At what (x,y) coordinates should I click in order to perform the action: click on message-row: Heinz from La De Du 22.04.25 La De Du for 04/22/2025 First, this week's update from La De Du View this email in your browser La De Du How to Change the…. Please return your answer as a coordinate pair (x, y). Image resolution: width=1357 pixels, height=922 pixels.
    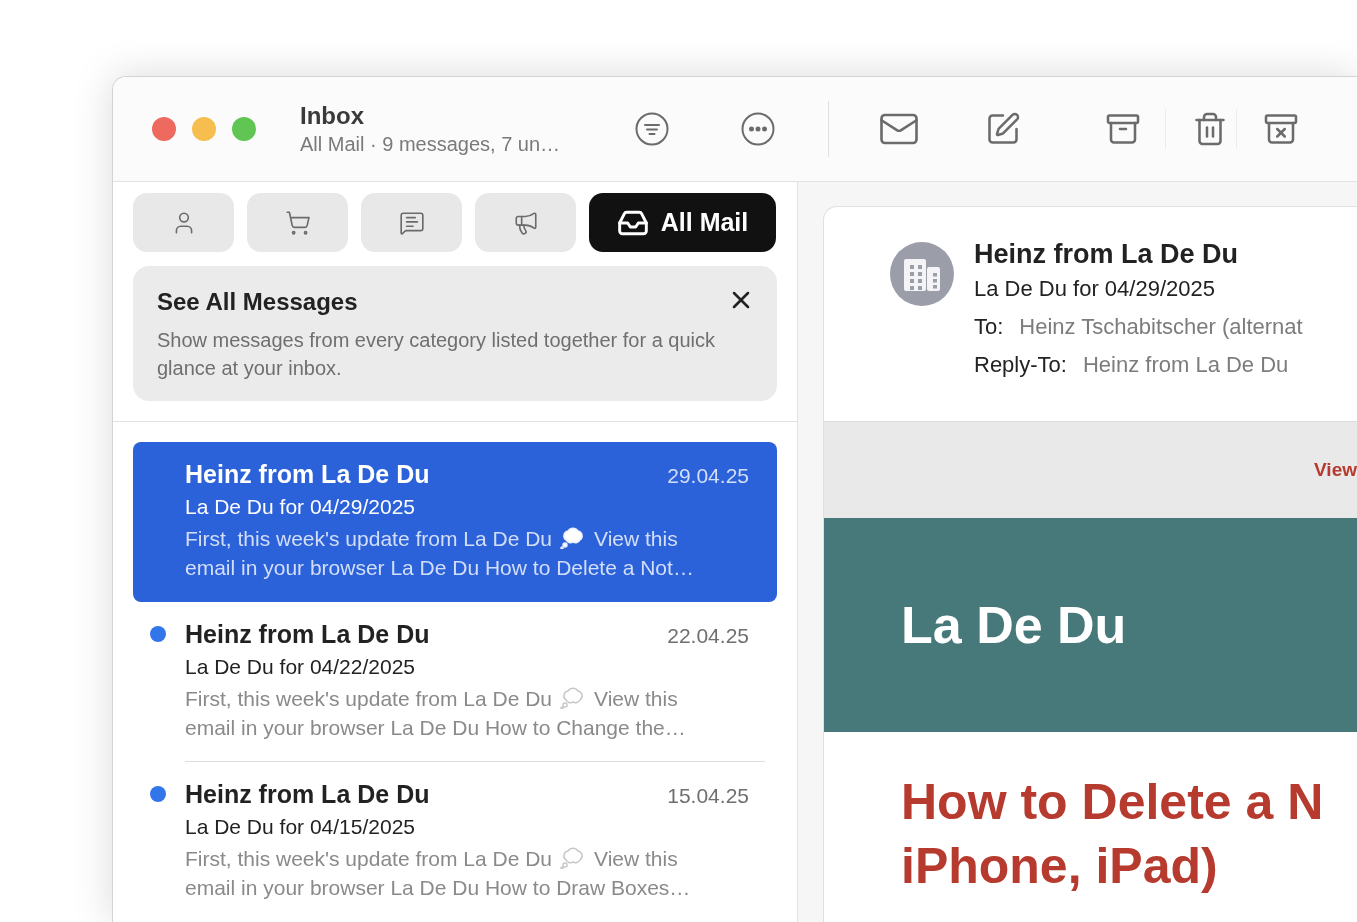
    Looking at the image, I should click on (455, 682).